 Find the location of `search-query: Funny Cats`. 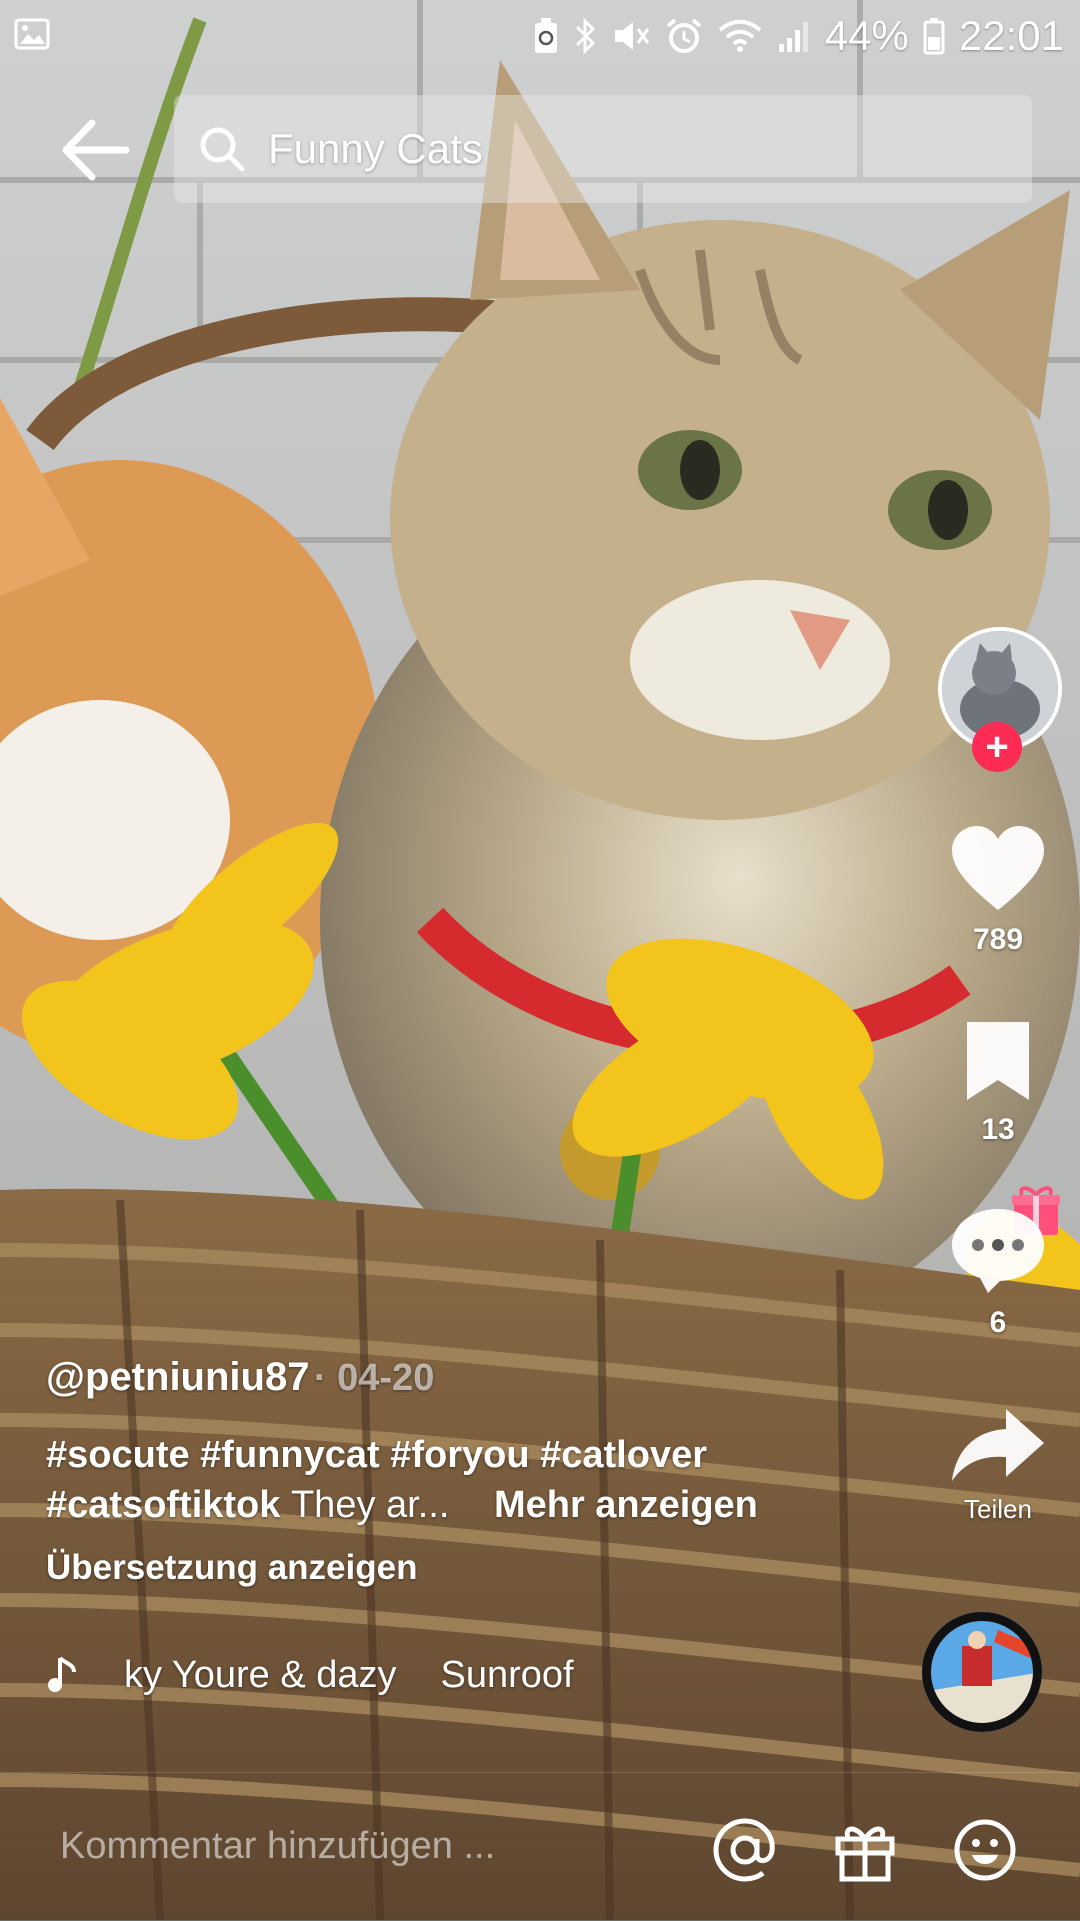

search-query: Funny Cats is located at coordinates (375, 148).